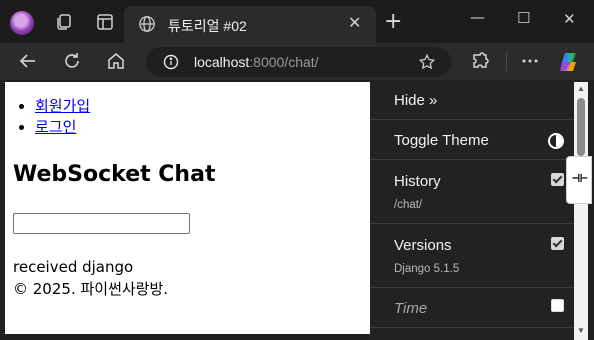 This screenshot has height=340, width=594. Describe the element at coordinates (393, 21) in the screenshot. I see `new-tab-icon: +` at that location.